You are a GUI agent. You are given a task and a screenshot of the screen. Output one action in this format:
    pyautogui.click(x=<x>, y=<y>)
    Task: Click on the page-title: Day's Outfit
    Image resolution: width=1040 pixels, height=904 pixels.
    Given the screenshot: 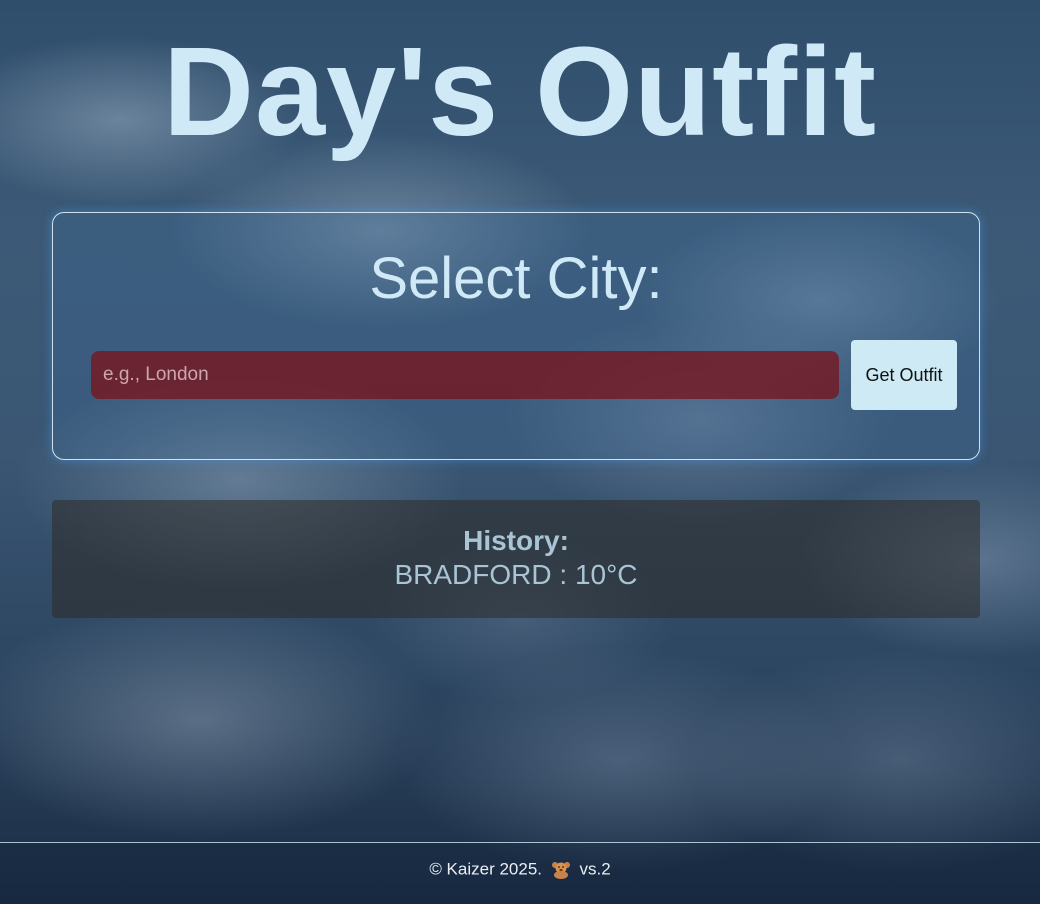 What is the action you would take?
    pyautogui.click(x=520, y=91)
    